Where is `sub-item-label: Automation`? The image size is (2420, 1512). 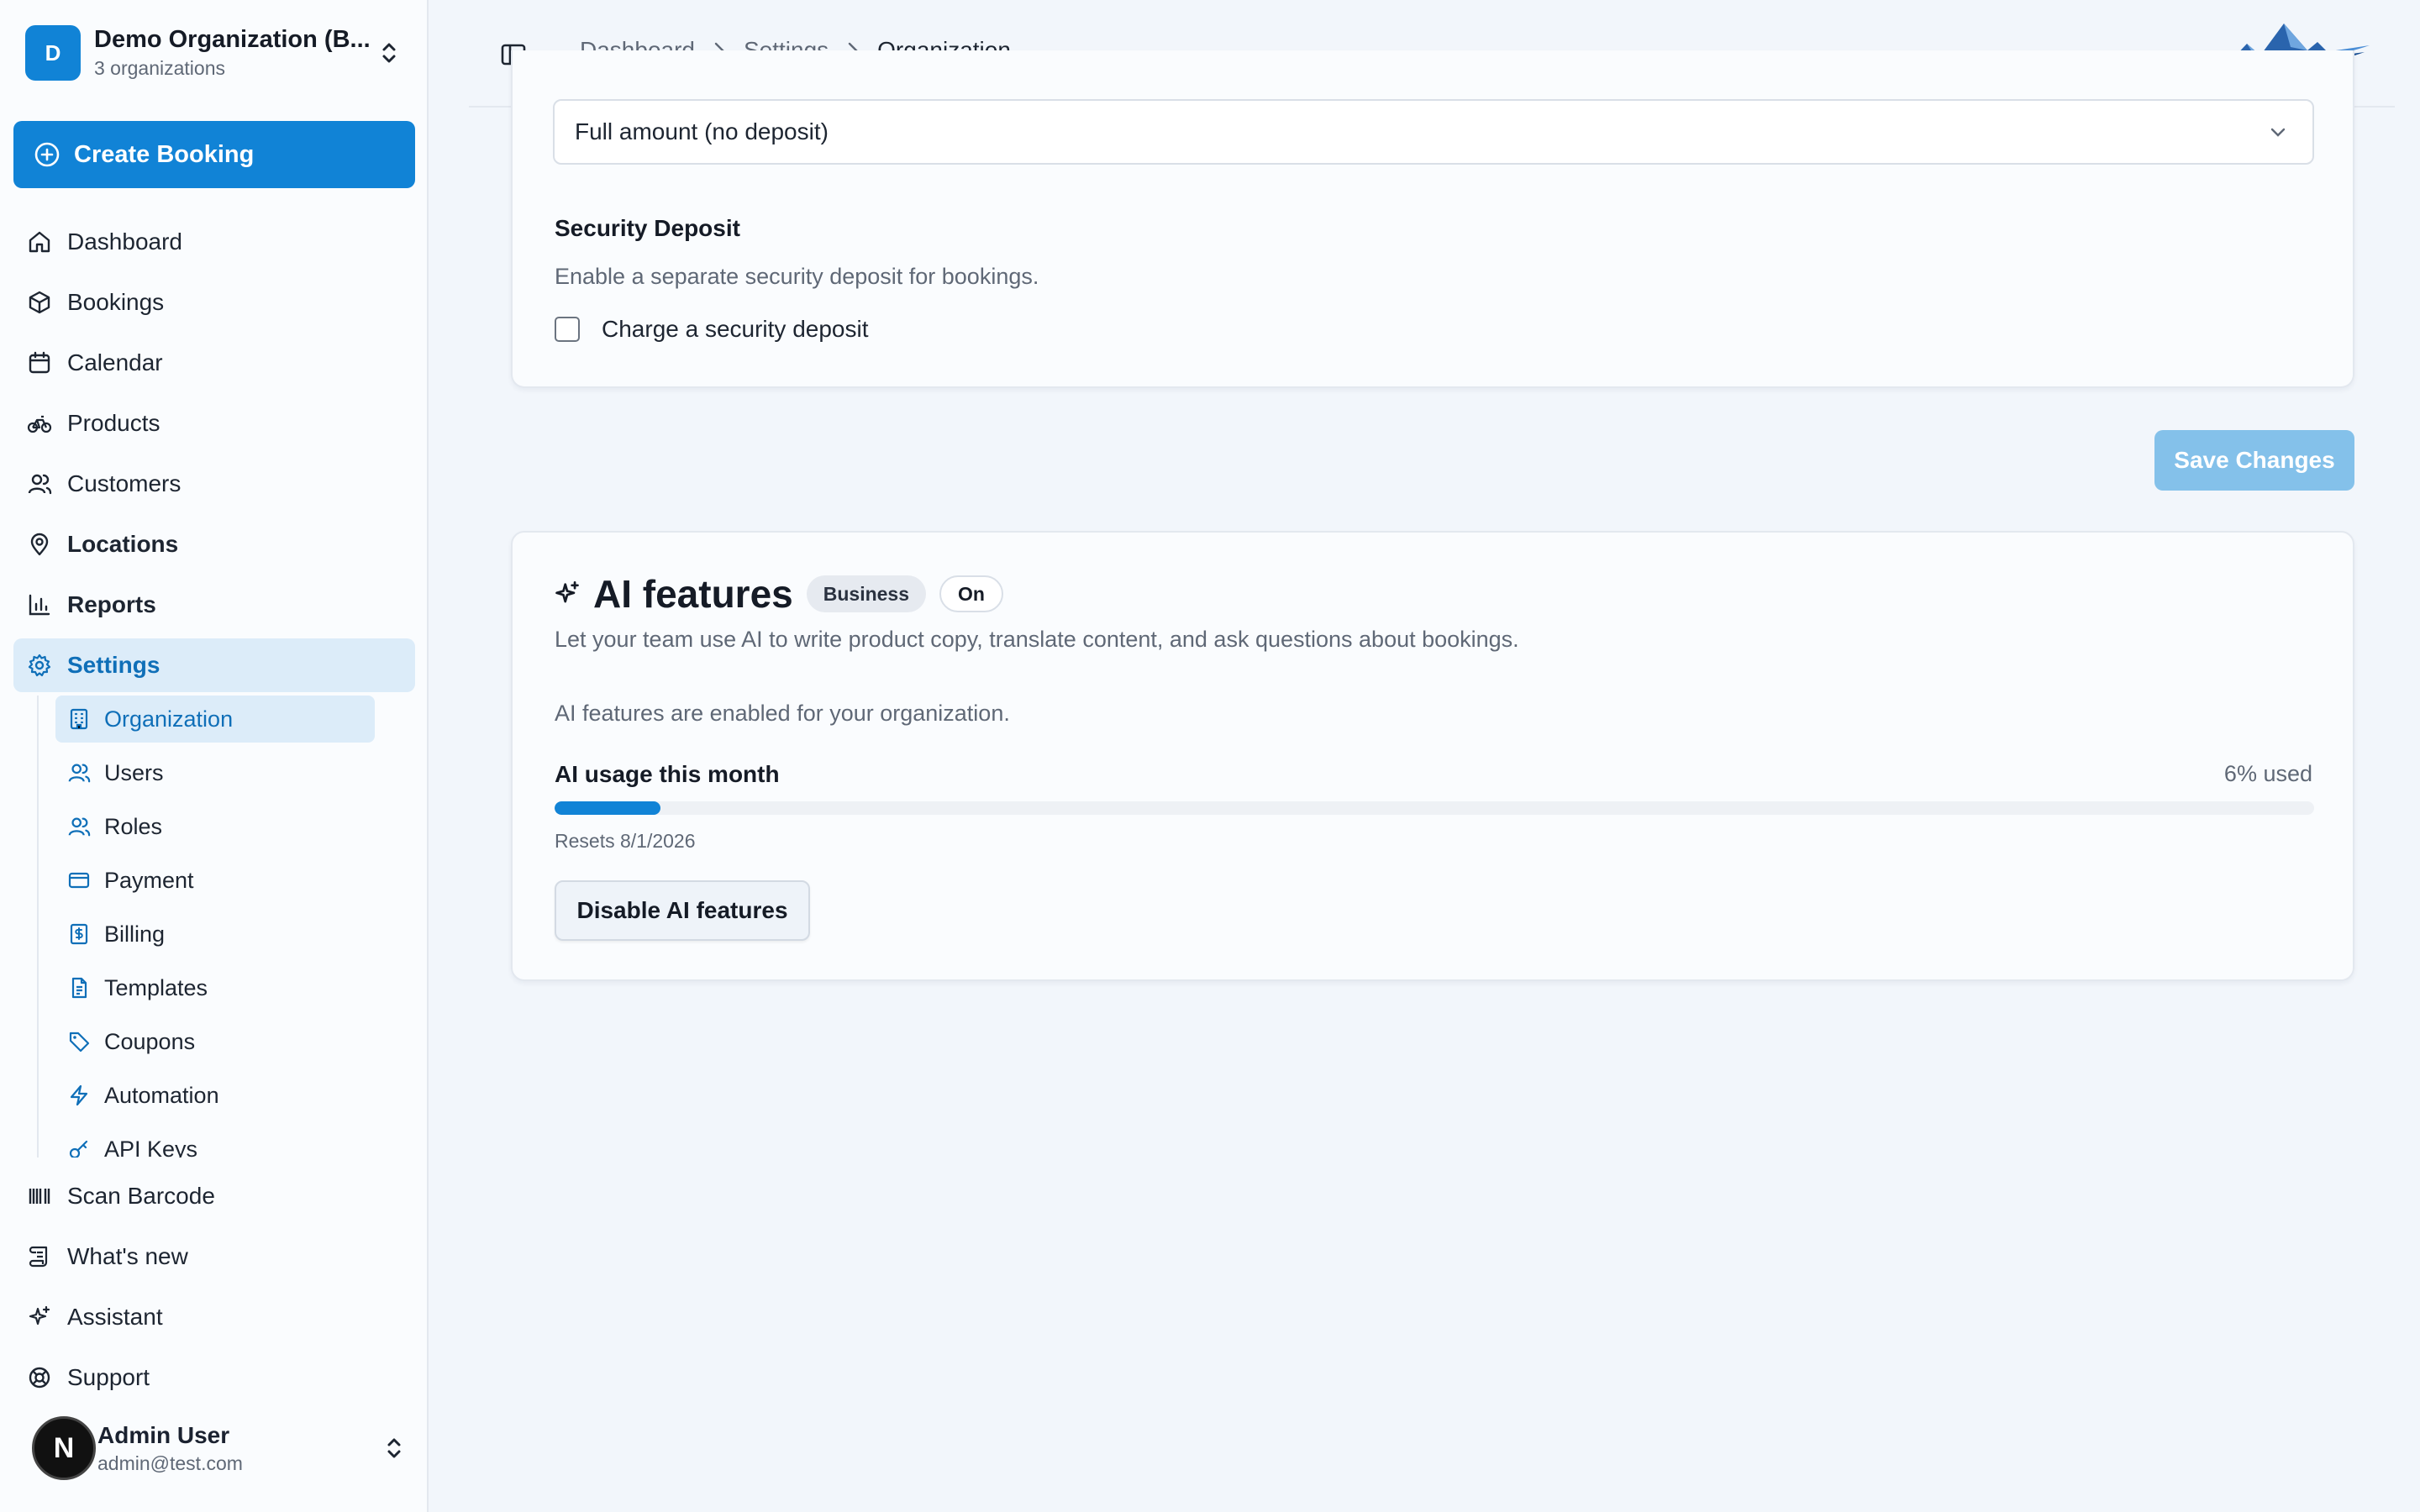 sub-item-label: Automation is located at coordinates (161, 1095).